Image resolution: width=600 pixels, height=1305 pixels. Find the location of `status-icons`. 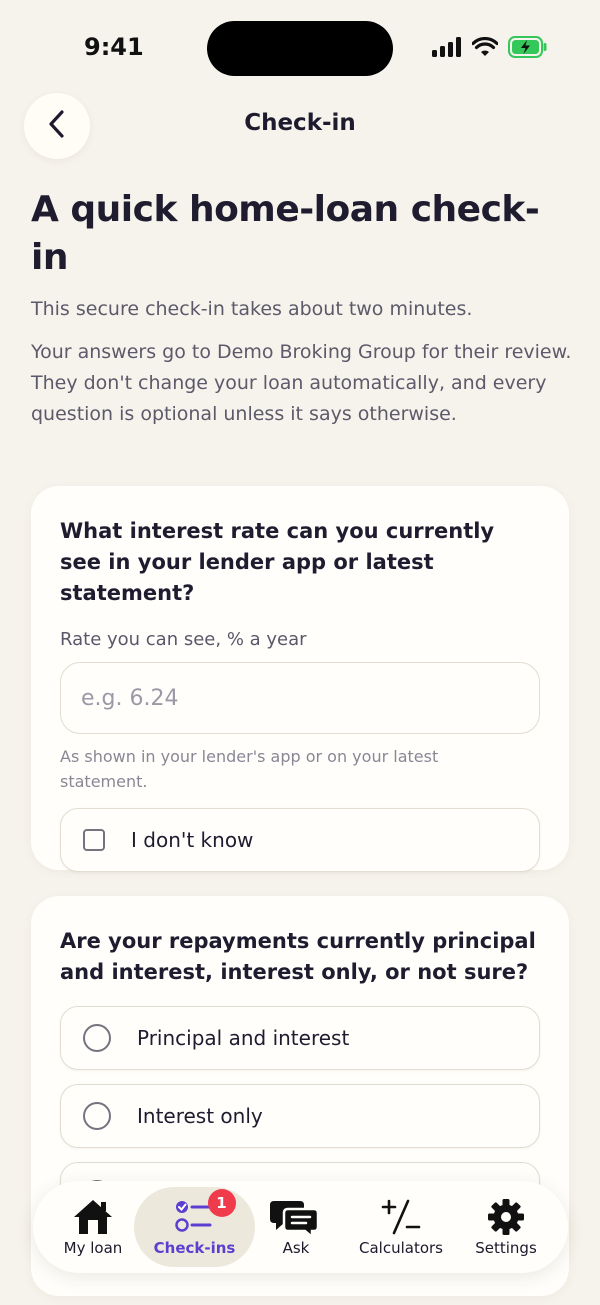

status-icons is located at coordinates (490, 47).